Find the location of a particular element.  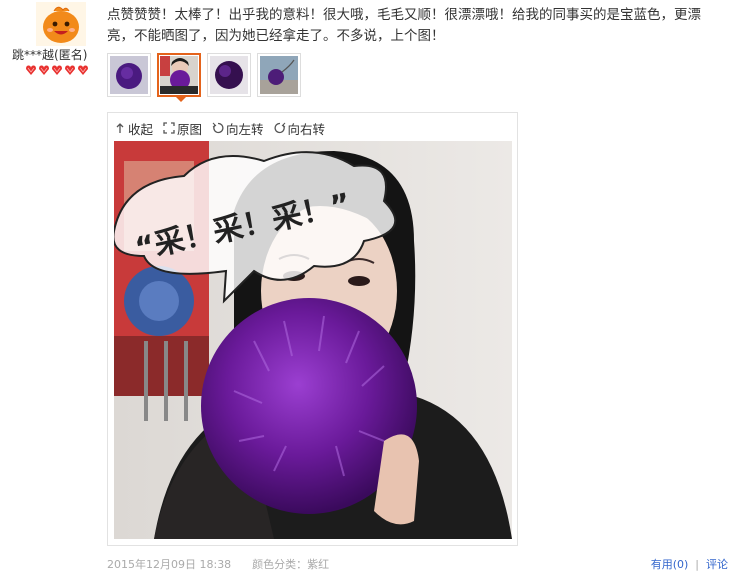

arrow-up-icon is located at coordinates (120, 128).